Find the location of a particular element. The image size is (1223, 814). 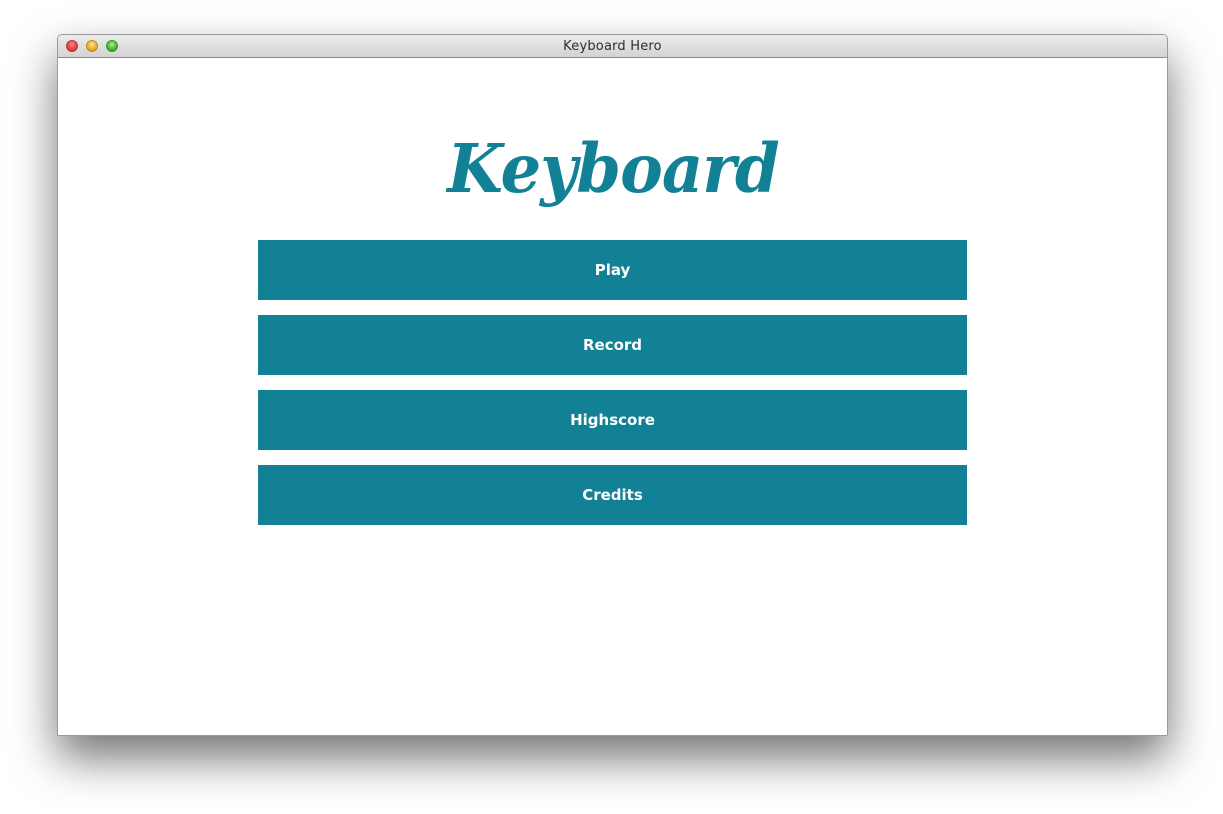

title-bar: Keyboard Hero is located at coordinates (612, 46).